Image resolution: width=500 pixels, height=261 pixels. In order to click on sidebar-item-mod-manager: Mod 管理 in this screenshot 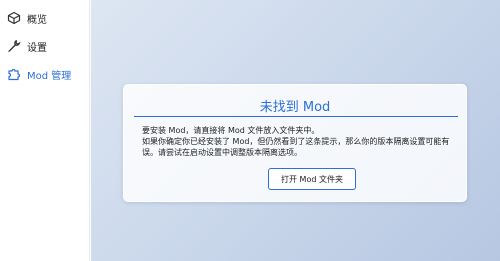, I will do `click(44, 74)`.